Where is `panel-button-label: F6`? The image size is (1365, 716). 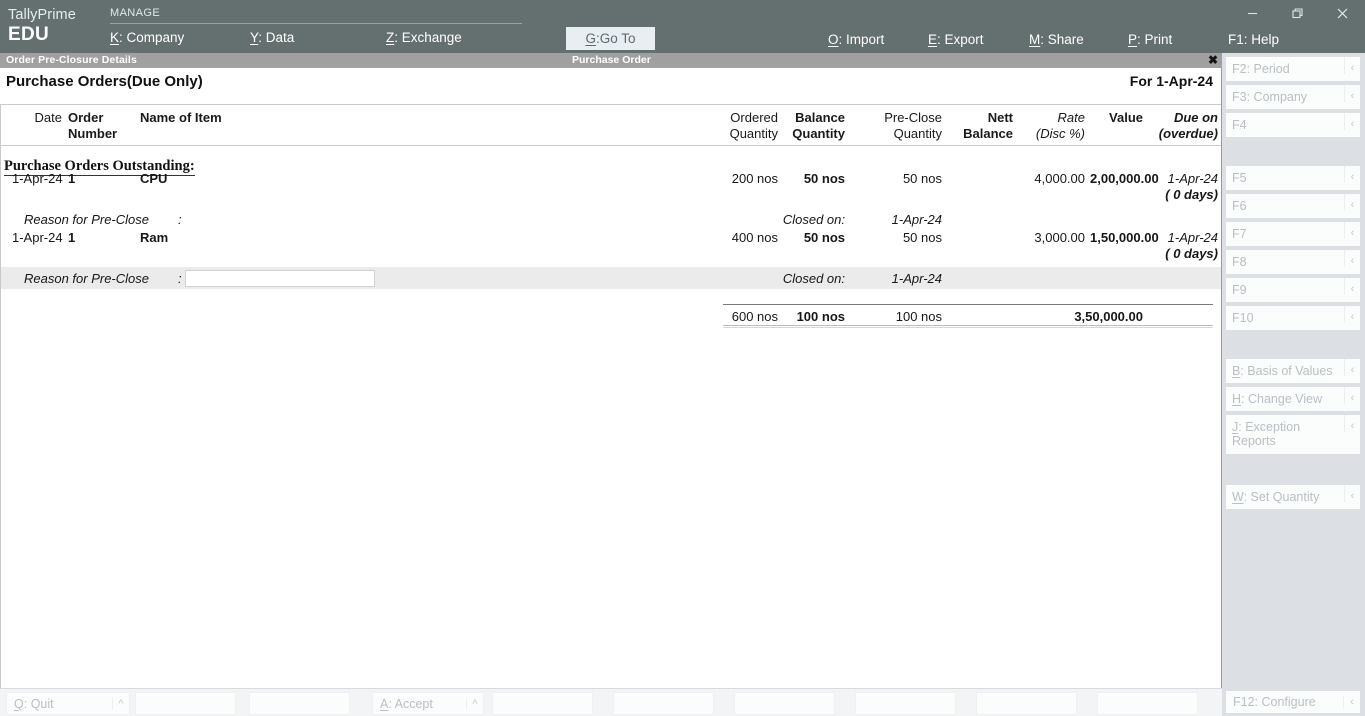
panel-button-label: F6 is located at coordinates (1285, 203).